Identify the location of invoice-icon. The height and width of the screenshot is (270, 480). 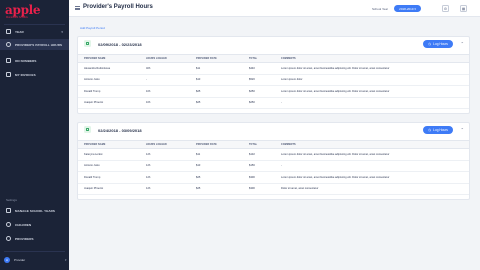
(8, 74).